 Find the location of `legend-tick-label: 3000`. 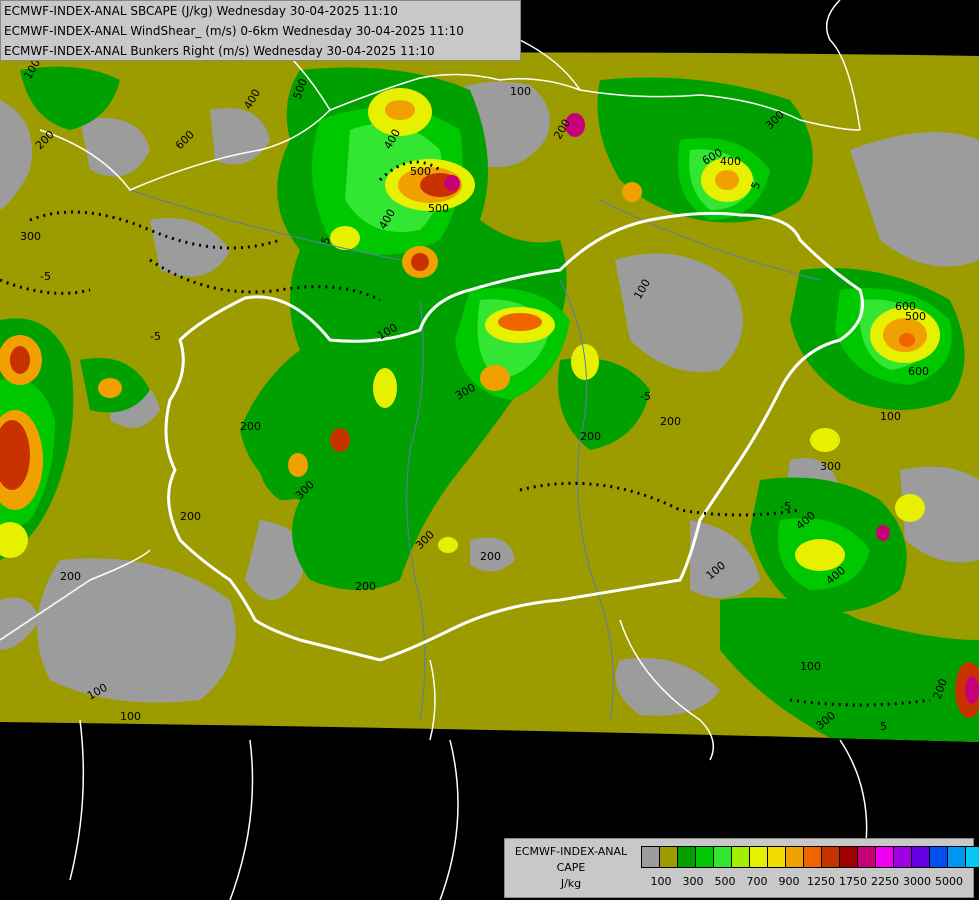

legend-tick-label: 3000 is located at coordinates (917, 881).